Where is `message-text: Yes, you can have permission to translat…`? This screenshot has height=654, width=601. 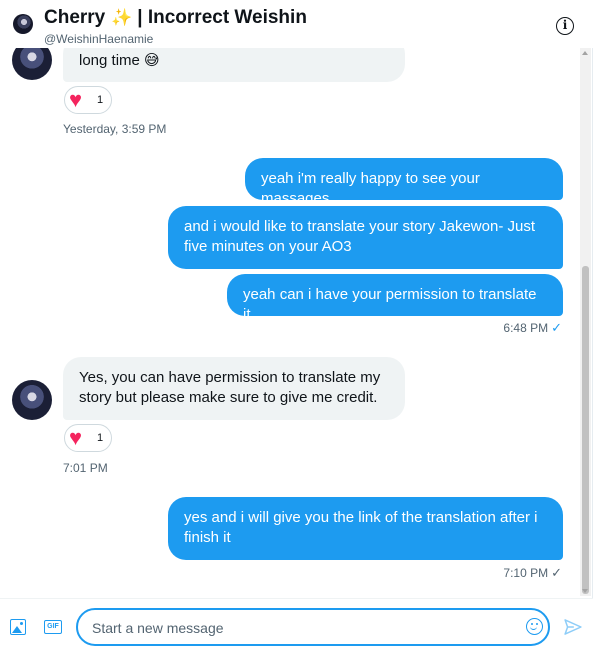 message-text: Yes, you can have permission to translat… is located at coordinates (230, 387).